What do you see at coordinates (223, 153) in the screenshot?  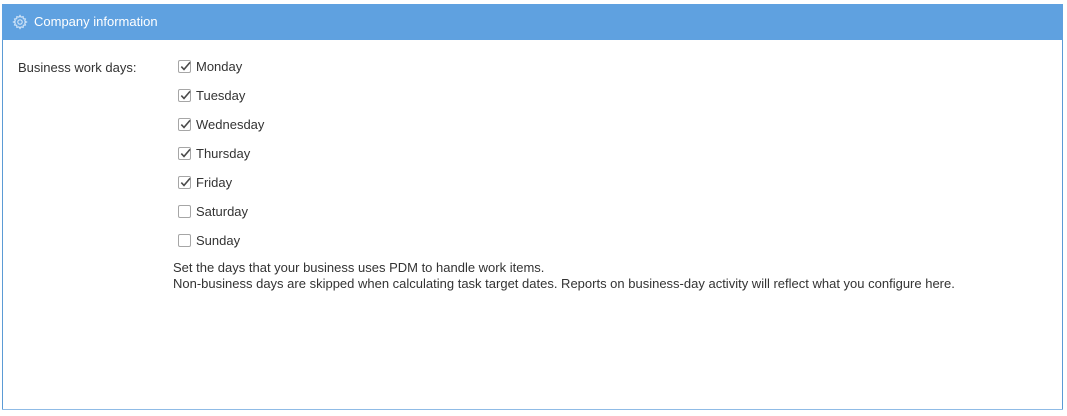 I see `day-label: Thursday` at bounding box center [223, 153].